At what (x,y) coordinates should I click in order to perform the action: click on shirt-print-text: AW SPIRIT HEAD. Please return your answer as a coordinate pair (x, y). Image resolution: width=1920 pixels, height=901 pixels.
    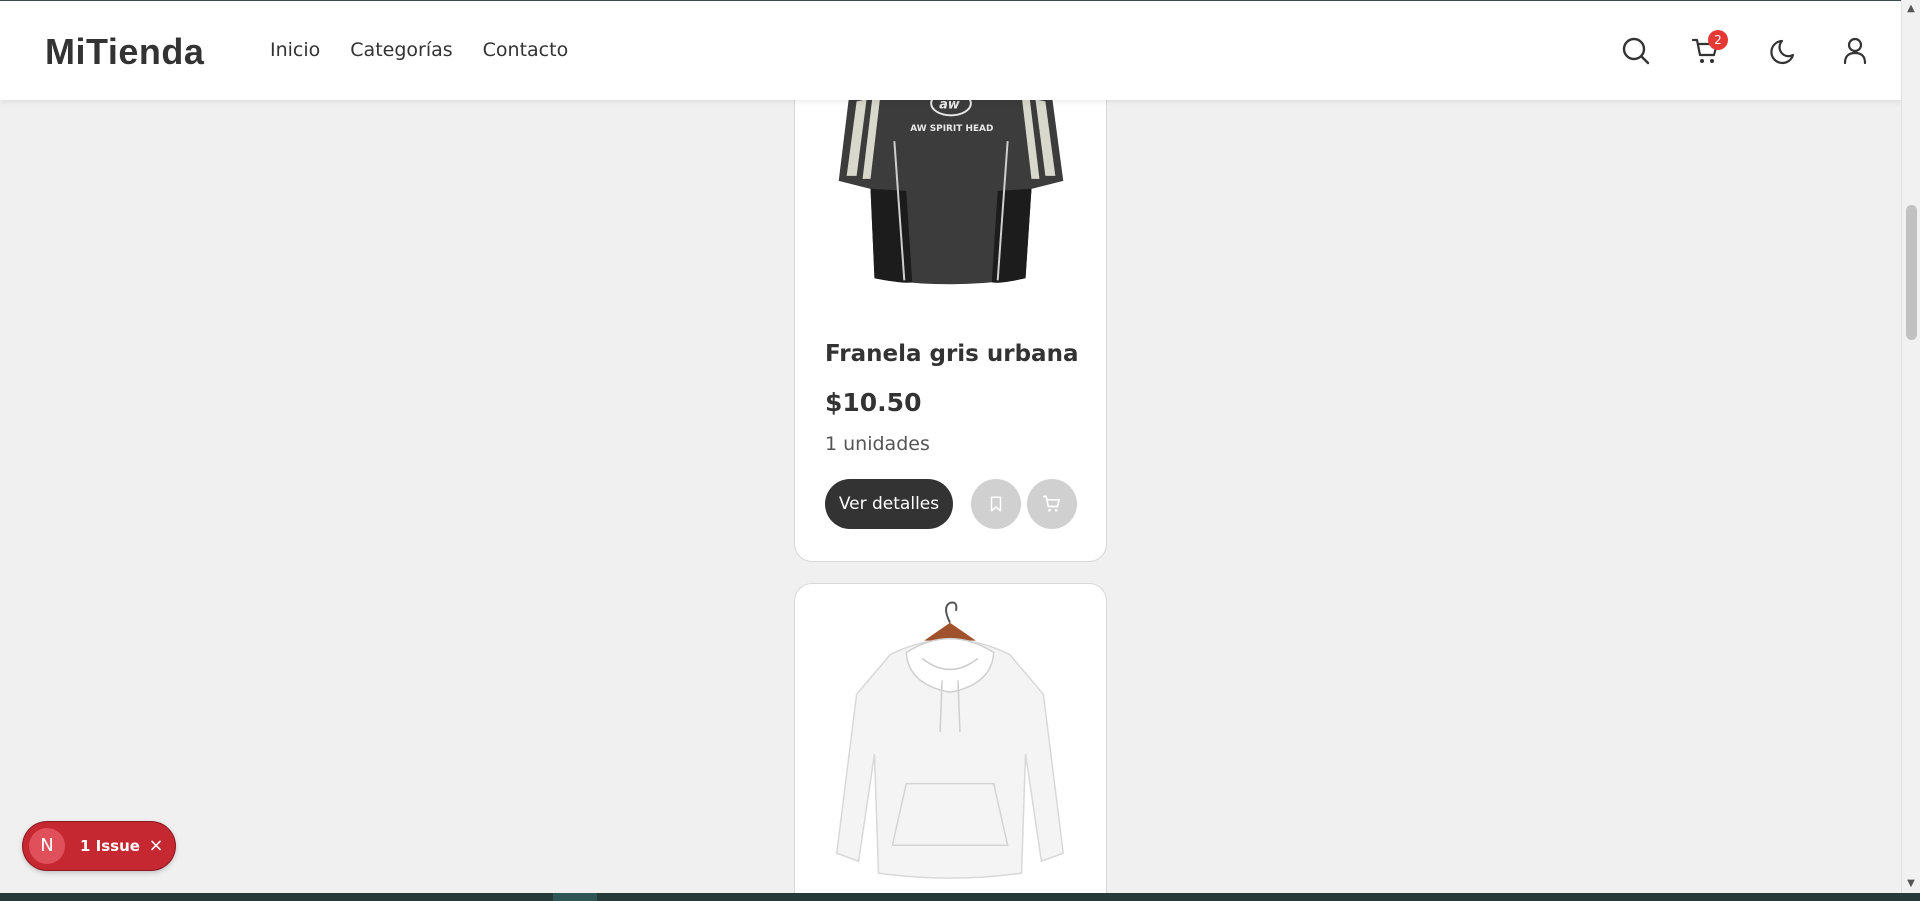
    Looking at the image, I should click on (951, 129).